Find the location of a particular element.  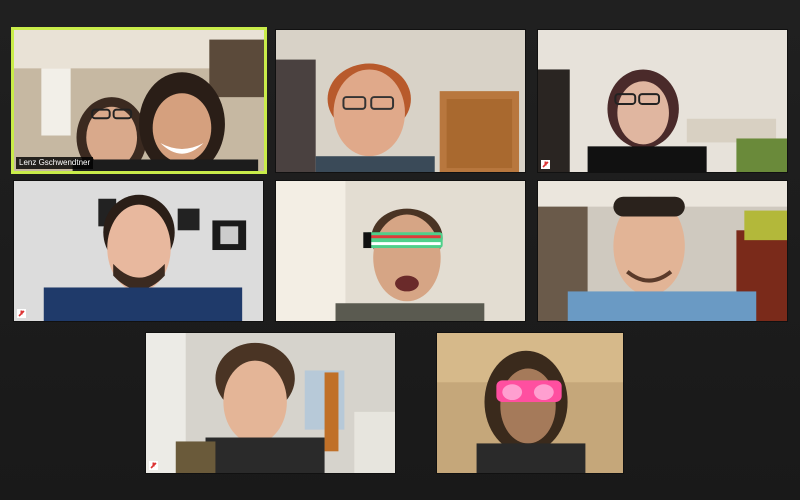

video-tile-lenz-gschwendtner: Lenz Gschwendtner is located at coordinates (139, 100).